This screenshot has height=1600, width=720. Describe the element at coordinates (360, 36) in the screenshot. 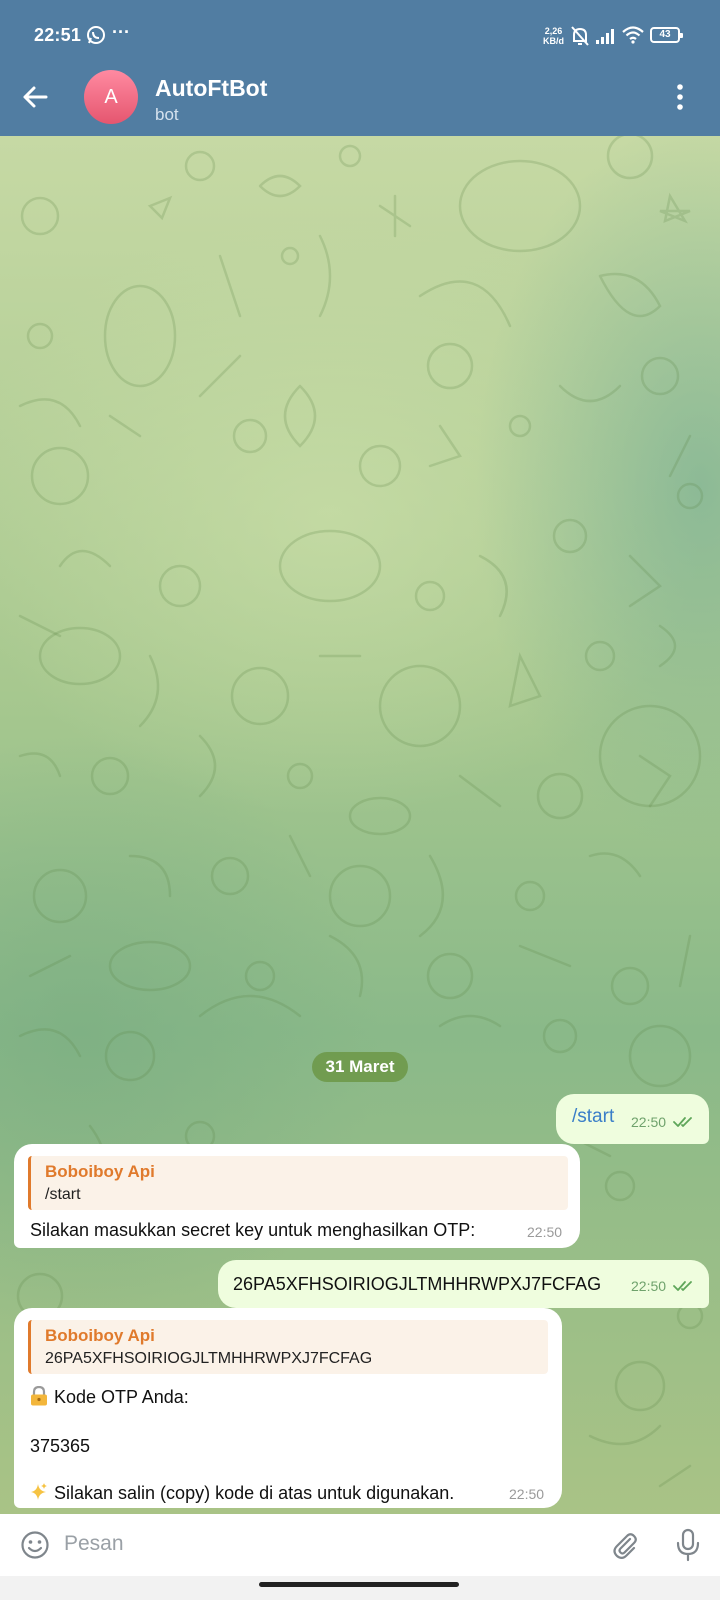

I see `status-bar: 22:51 ··· 2,26 KB/d 43` at that location.